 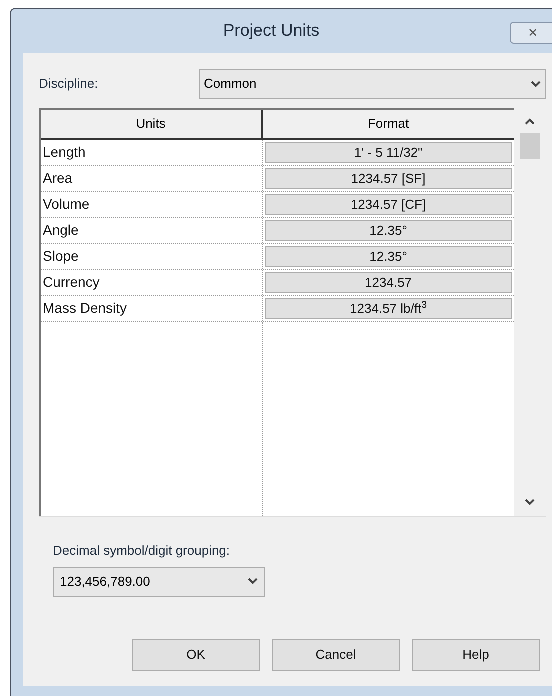 I want to click on close-button: ✕, so click(x=531, y=33).